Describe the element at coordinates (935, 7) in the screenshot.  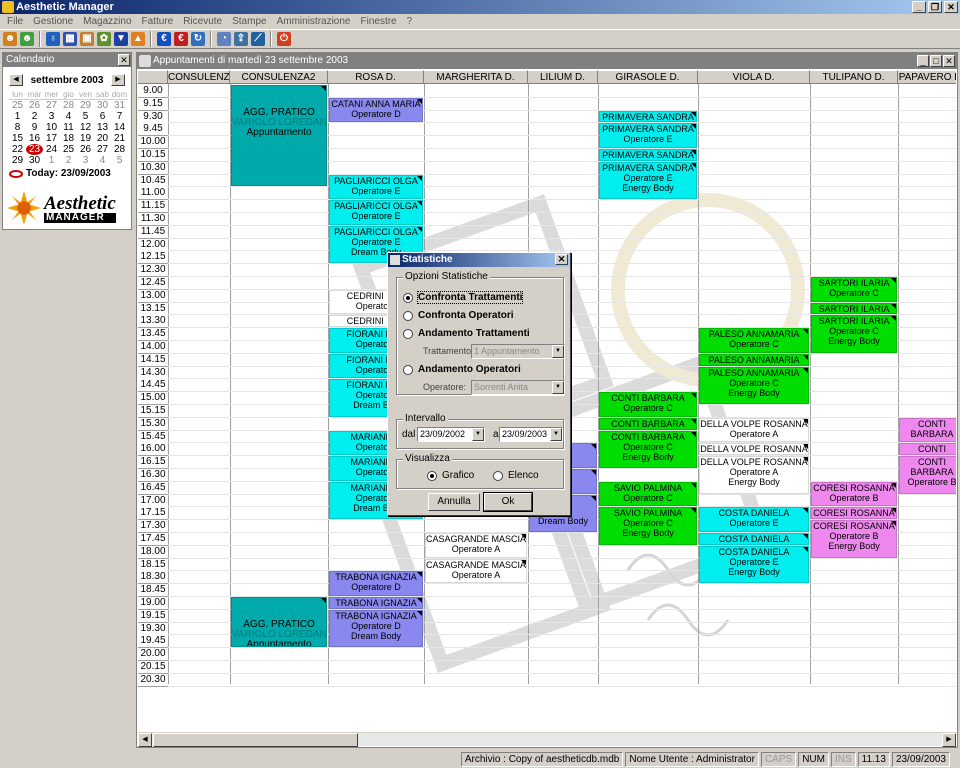
I see `restore-button: ❐` at that location.